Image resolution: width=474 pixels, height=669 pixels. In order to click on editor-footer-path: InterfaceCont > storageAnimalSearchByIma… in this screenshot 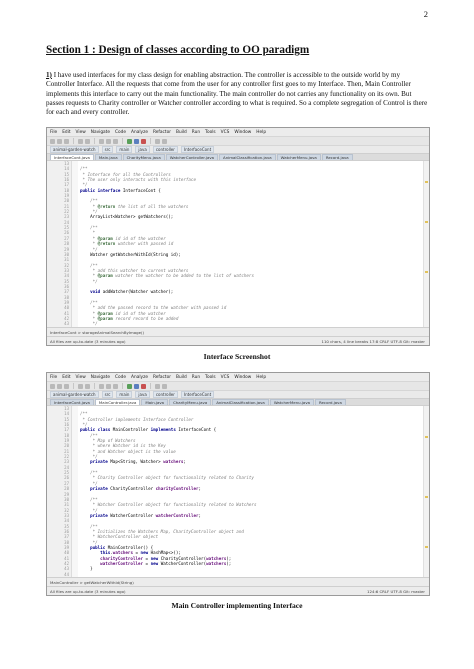, I will do `click(238, 331)`.